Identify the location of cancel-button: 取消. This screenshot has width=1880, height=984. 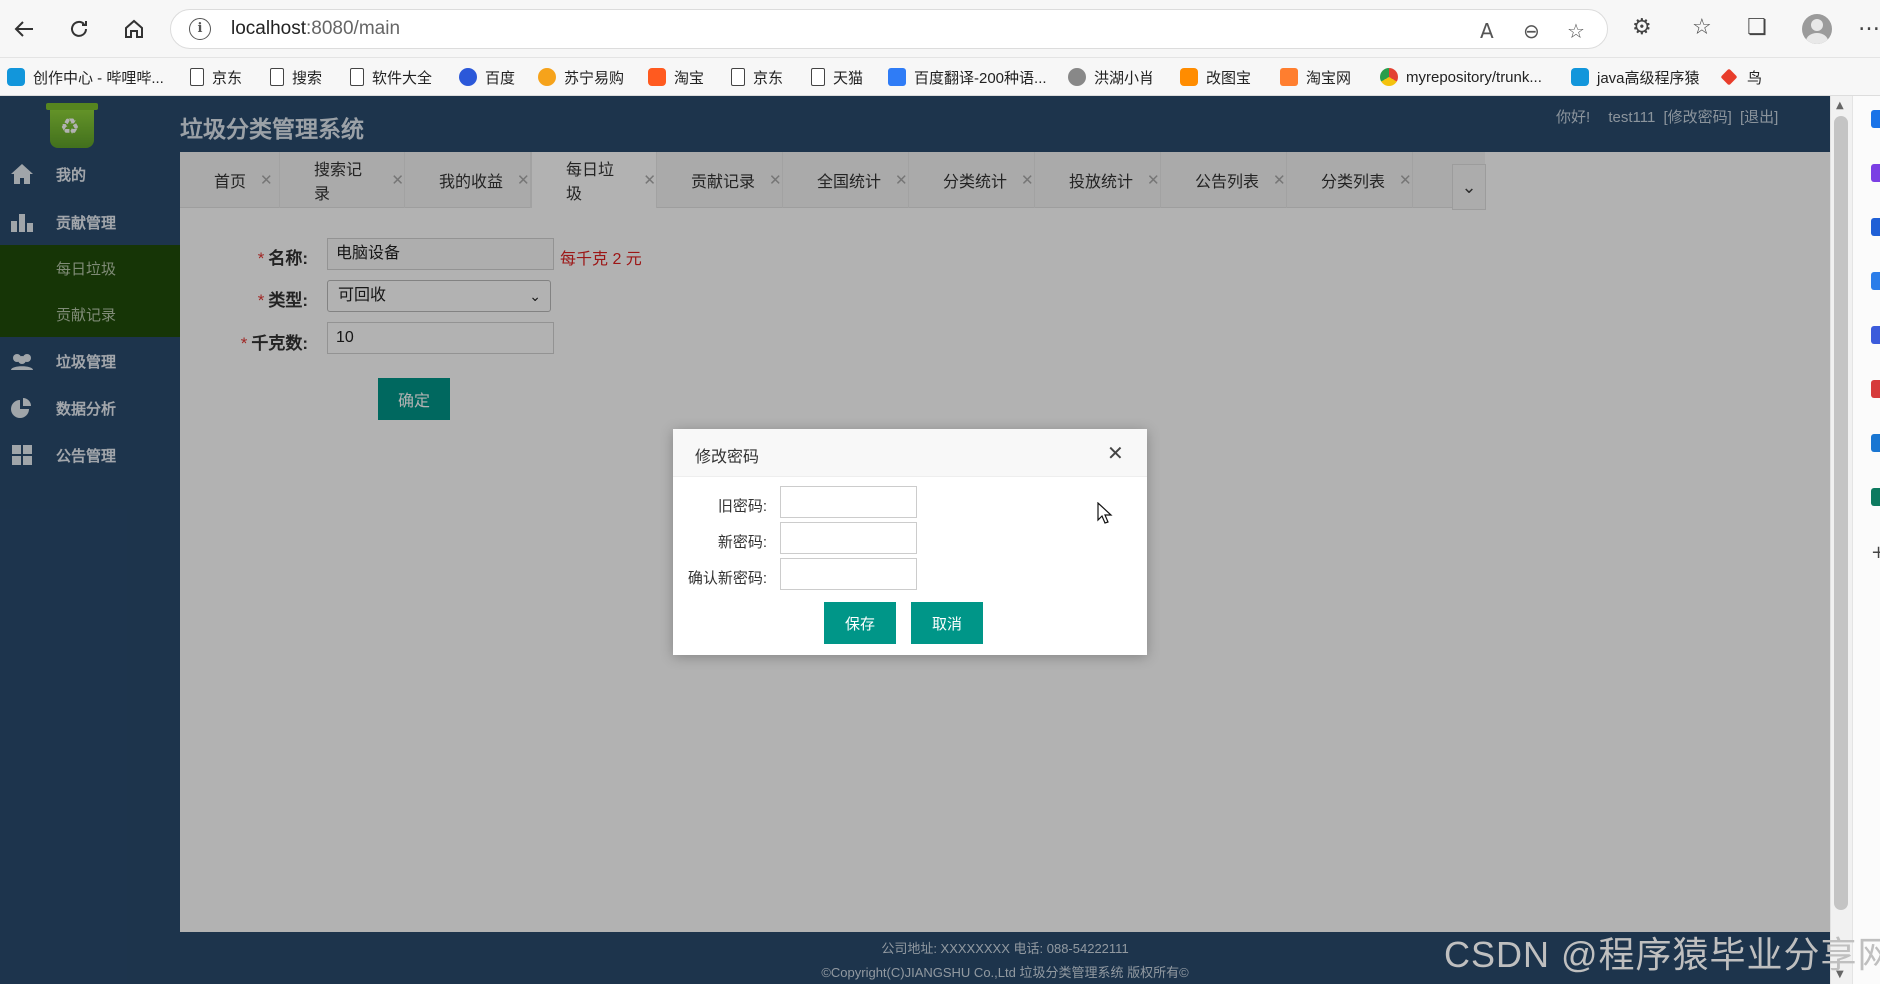
(947, 623).